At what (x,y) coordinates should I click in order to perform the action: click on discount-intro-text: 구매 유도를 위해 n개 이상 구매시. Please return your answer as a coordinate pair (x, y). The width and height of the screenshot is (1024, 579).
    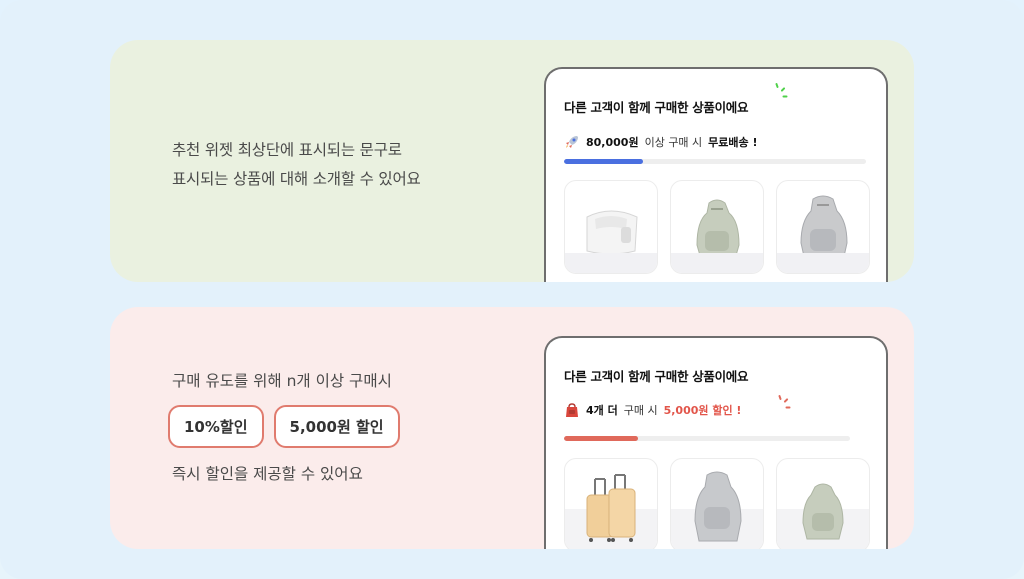
    Looking at the image, I should click on (282, 381).